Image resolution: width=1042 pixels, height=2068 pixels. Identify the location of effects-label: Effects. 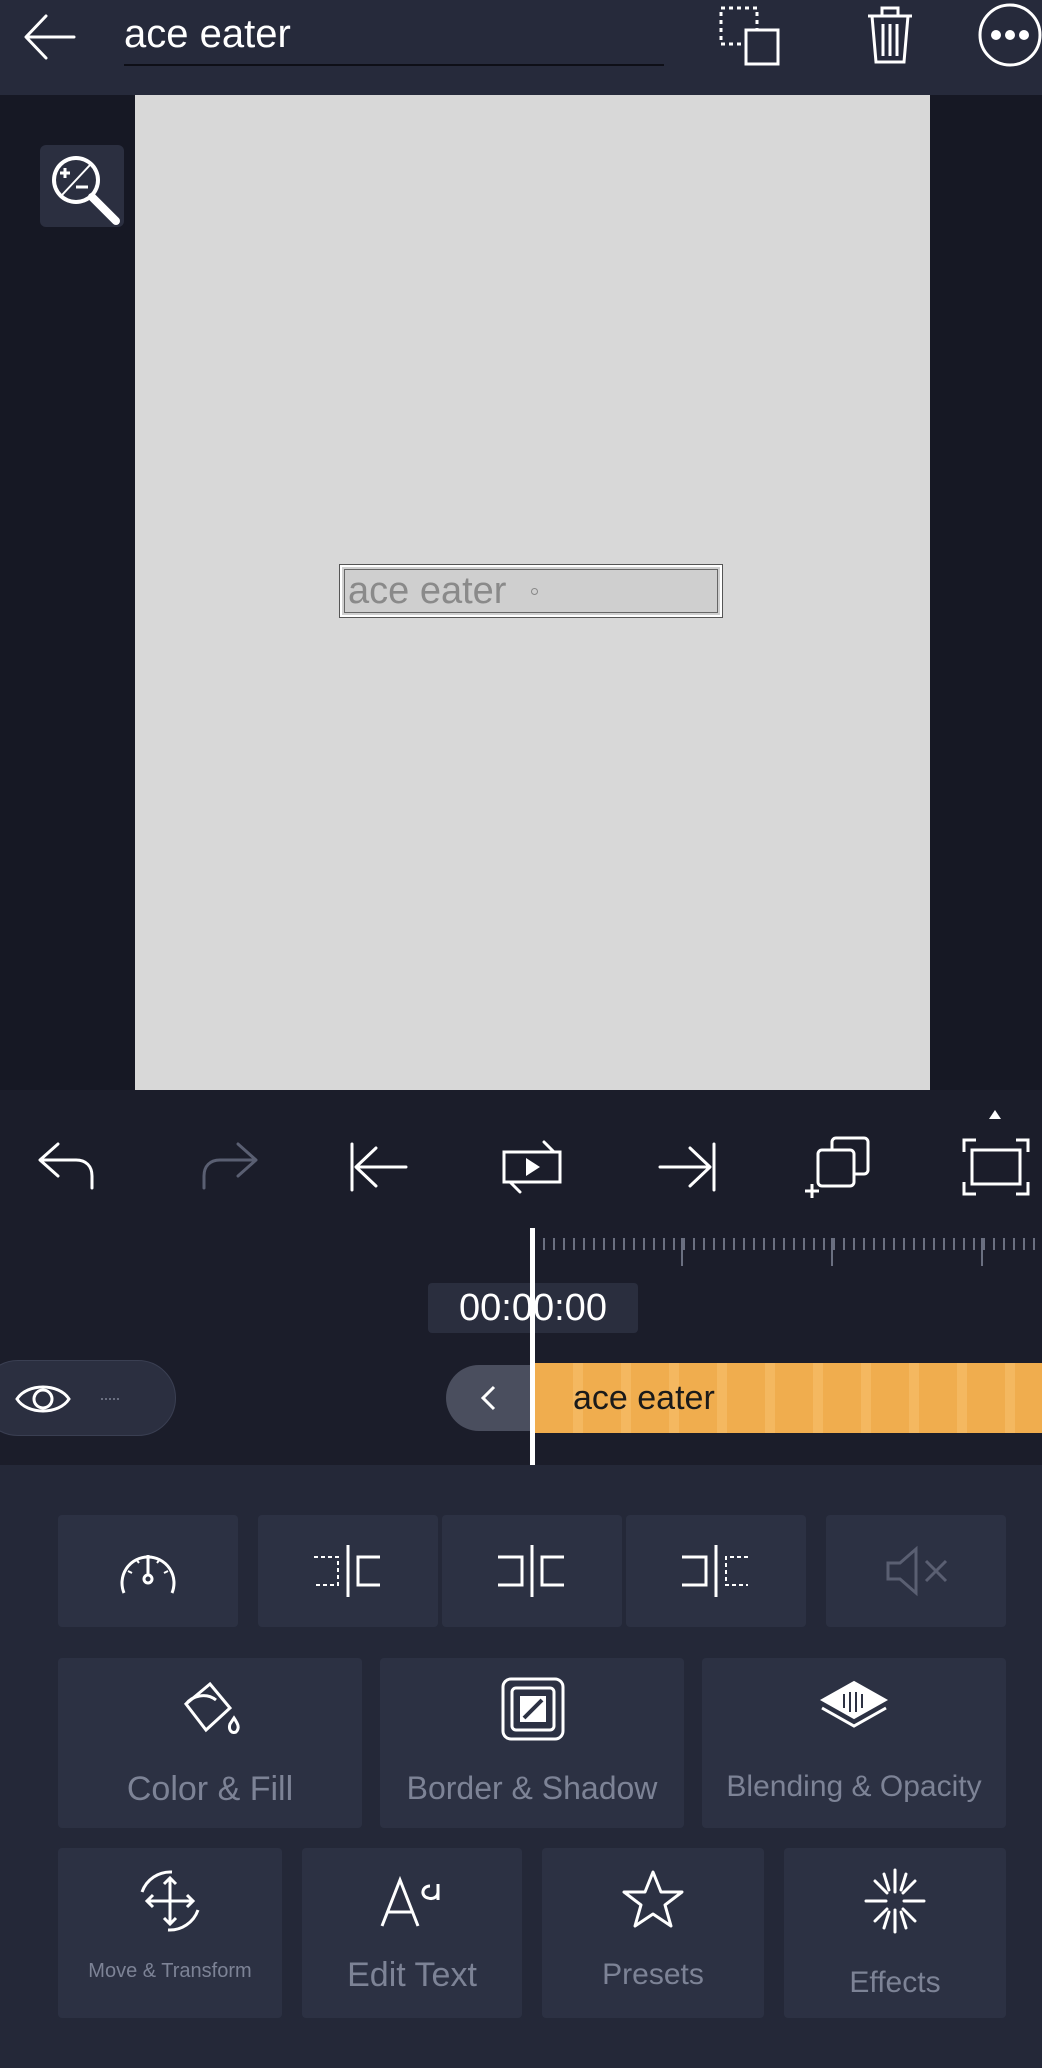
(895, 1982).